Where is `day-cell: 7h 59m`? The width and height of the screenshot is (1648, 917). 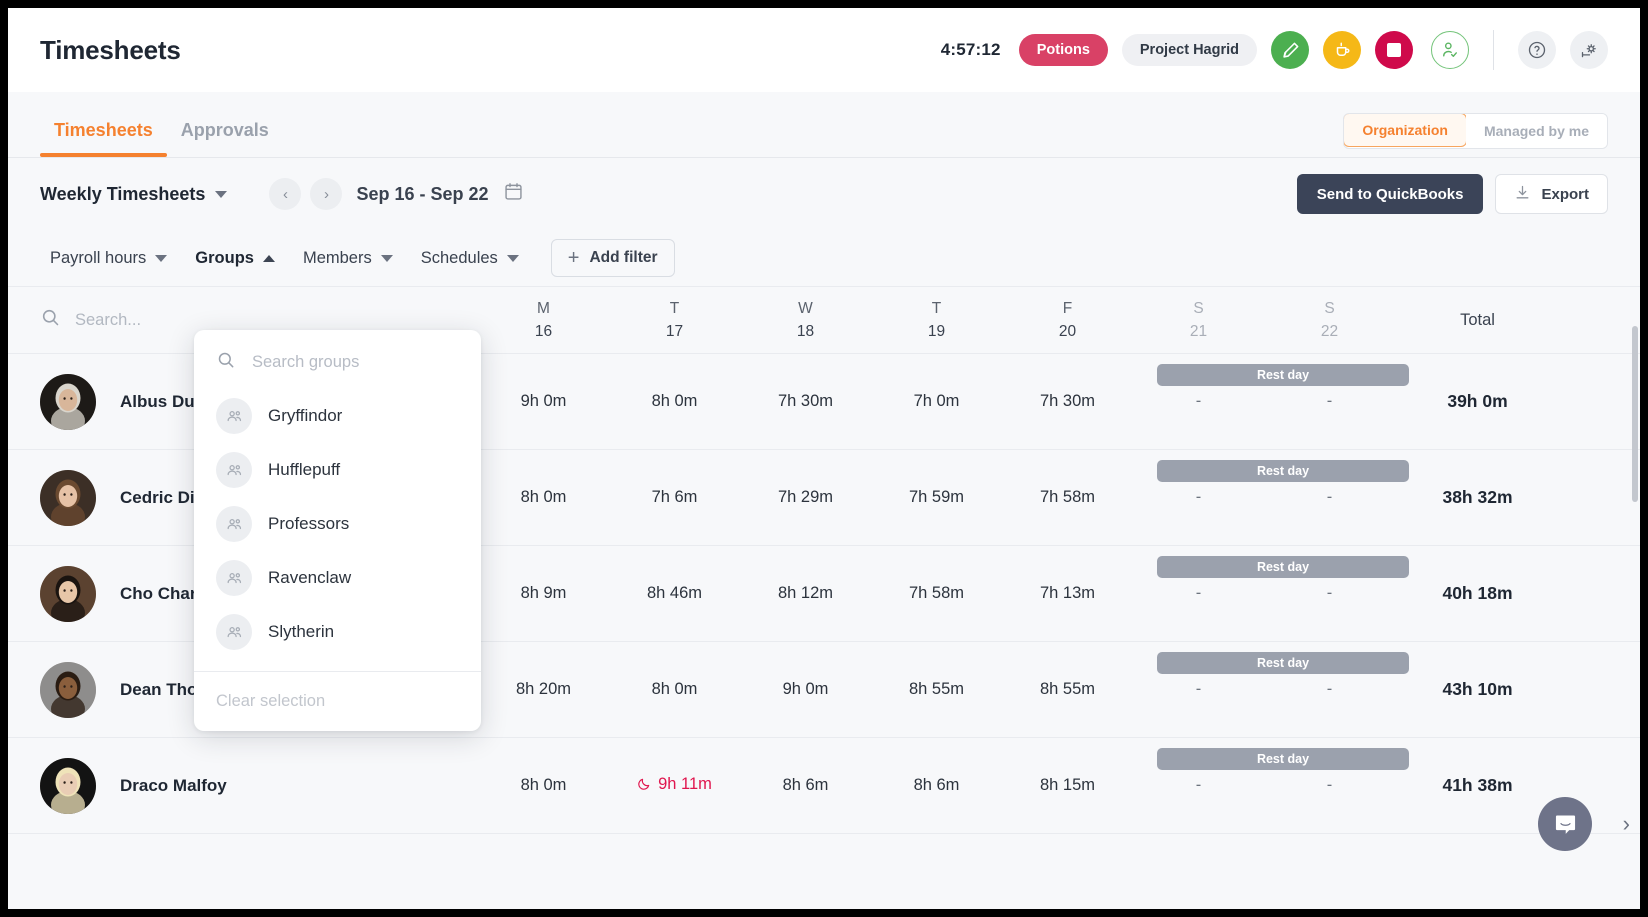 day-cell: 7h 59m is located at coordinates (936, 497).